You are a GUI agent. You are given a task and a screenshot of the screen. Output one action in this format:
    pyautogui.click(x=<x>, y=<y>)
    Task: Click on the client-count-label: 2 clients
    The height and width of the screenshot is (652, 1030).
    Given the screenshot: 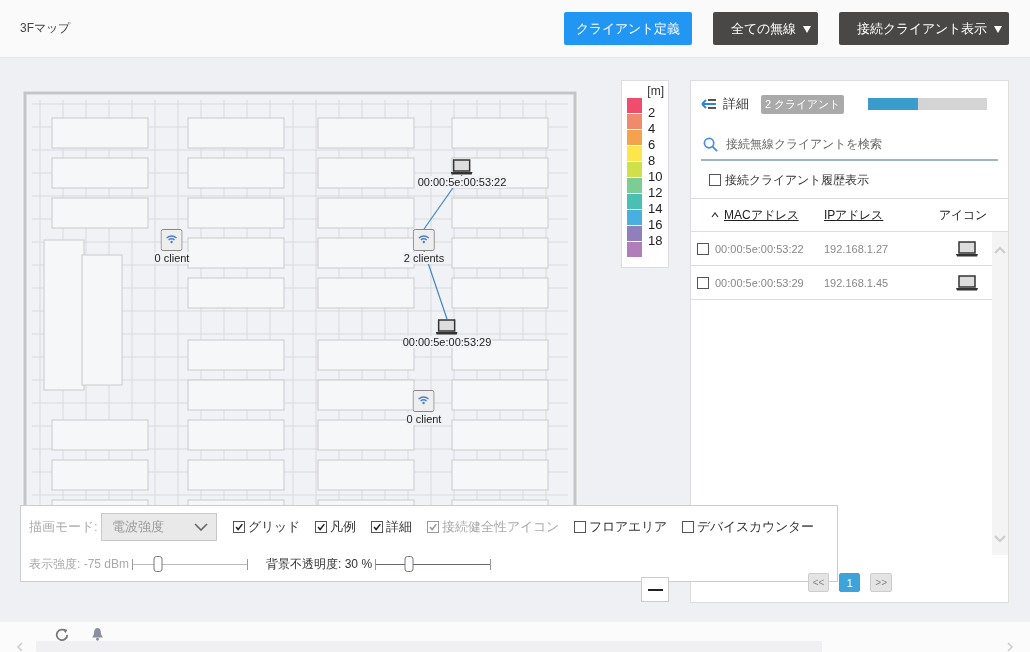 What is the action you would take?
    pyautogui.click(x=424, y=258)
    